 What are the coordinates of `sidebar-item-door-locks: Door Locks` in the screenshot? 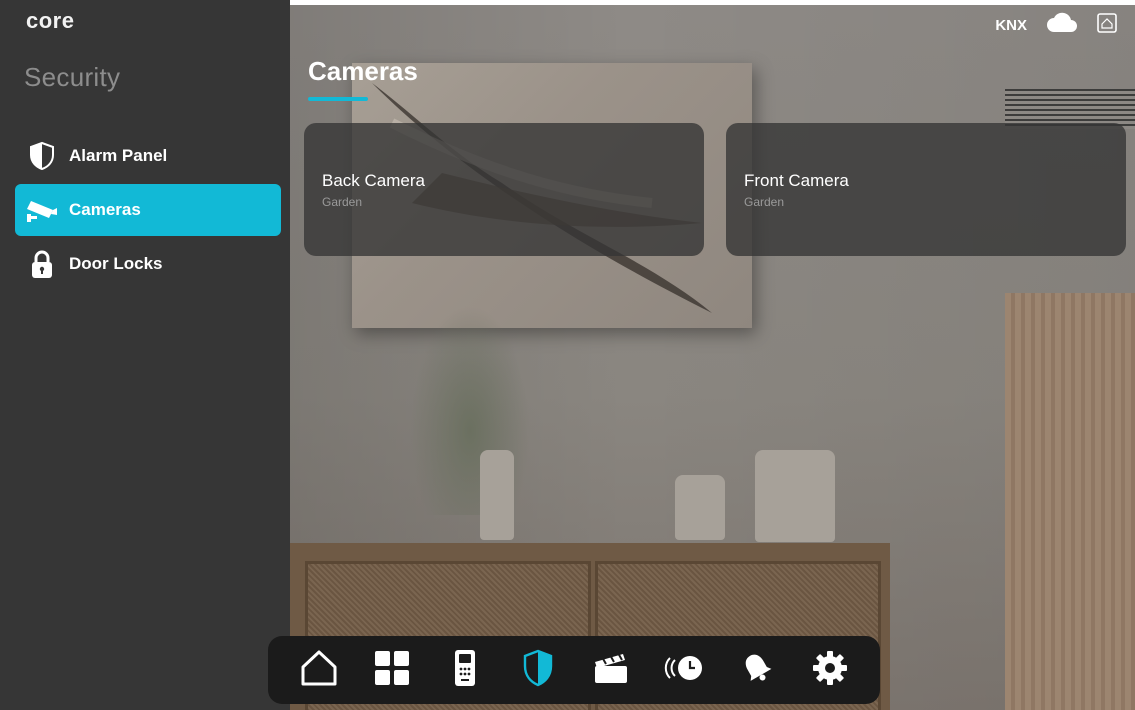 It's located at (148, 264).